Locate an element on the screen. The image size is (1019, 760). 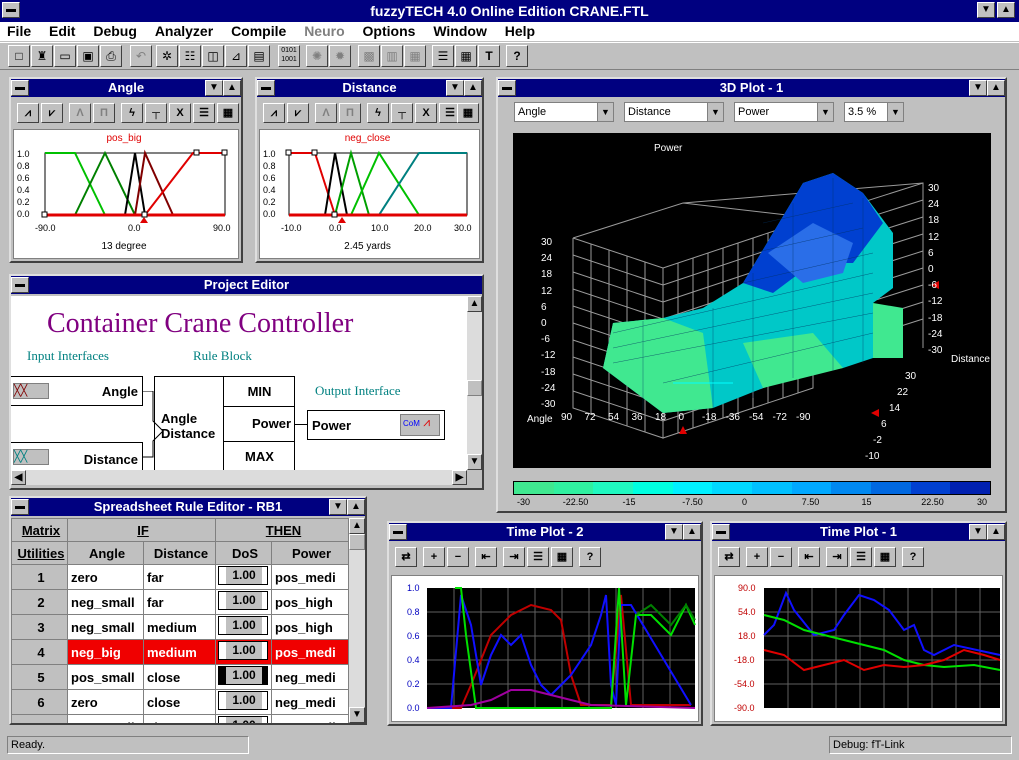
horizontal-scrollbar: ◀ ▶ is located at coordinates (239, 477).